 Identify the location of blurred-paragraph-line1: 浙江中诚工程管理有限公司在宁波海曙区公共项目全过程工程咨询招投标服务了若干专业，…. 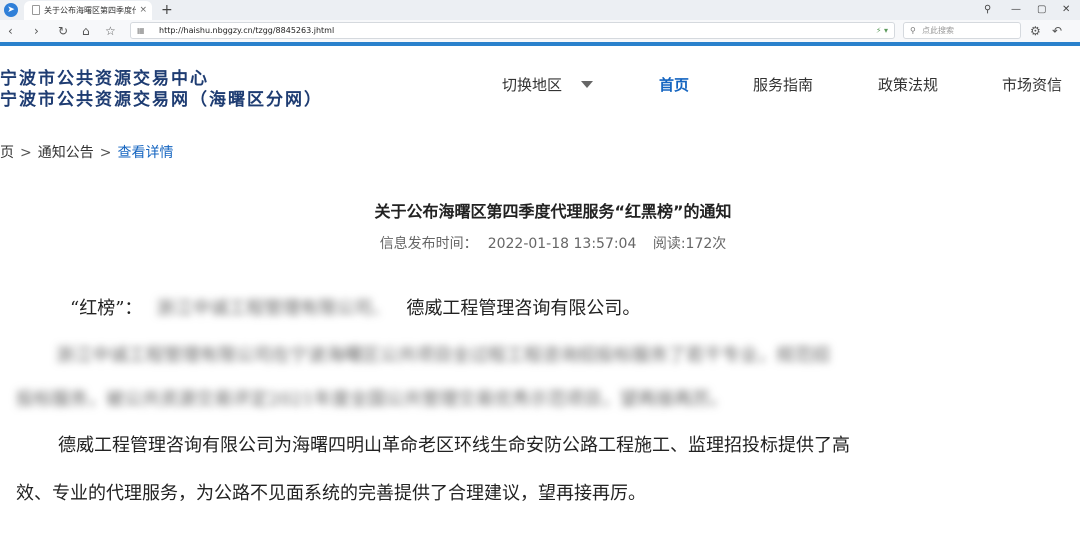
(443, 355).